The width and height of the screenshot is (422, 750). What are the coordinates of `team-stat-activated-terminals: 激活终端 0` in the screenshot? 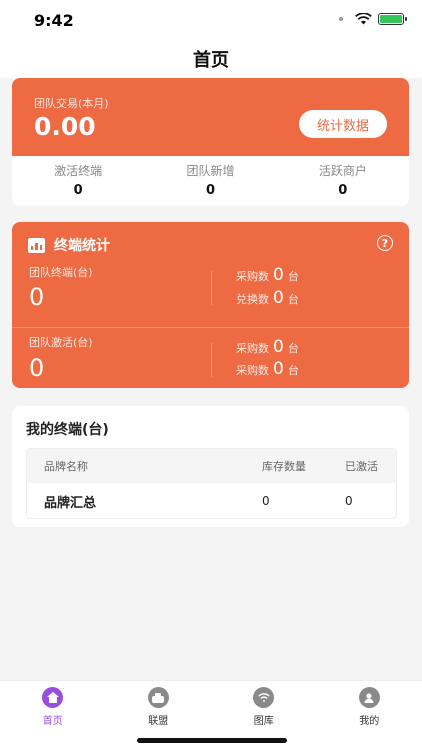 It's located at (78, 181).